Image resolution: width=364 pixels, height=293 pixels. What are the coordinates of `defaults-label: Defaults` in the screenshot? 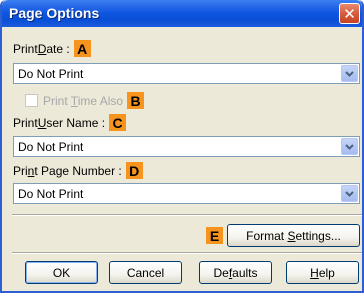 It's located at (235, 272).